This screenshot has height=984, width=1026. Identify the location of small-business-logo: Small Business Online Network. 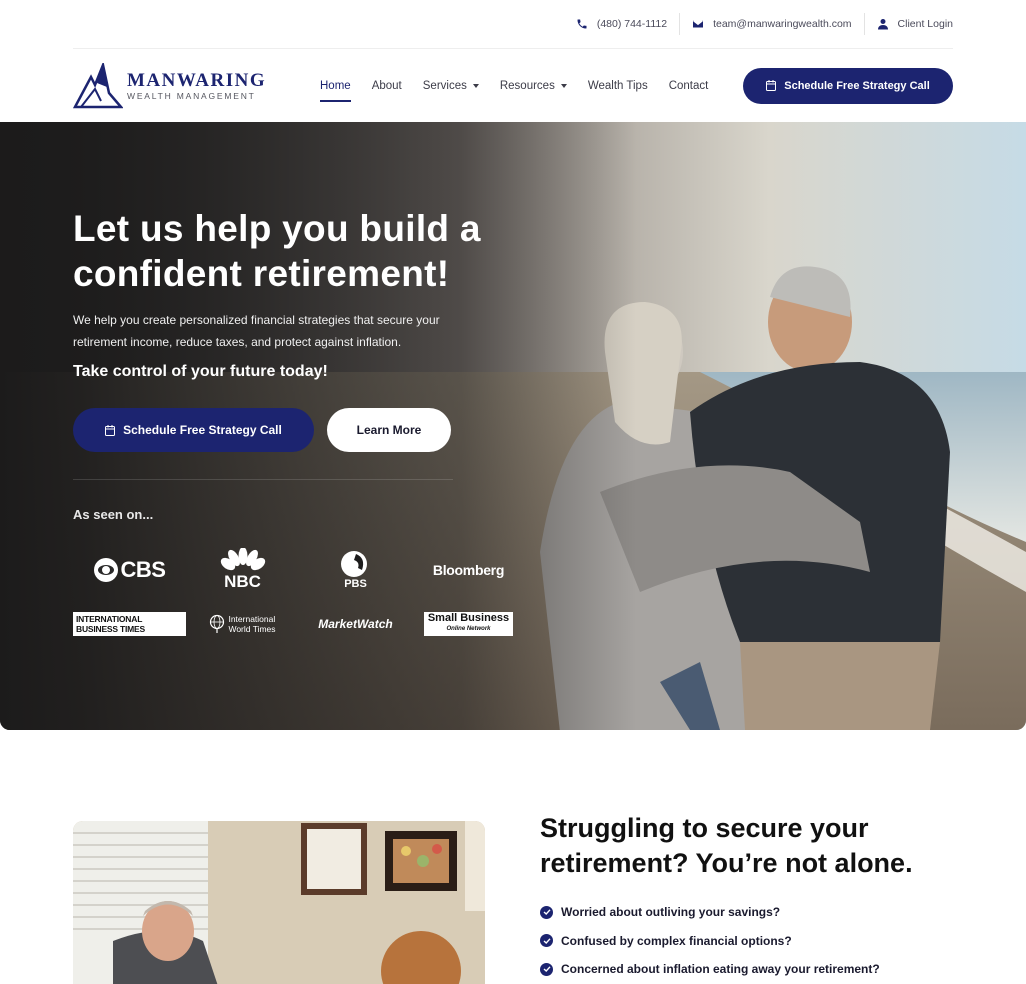
(468, 624).